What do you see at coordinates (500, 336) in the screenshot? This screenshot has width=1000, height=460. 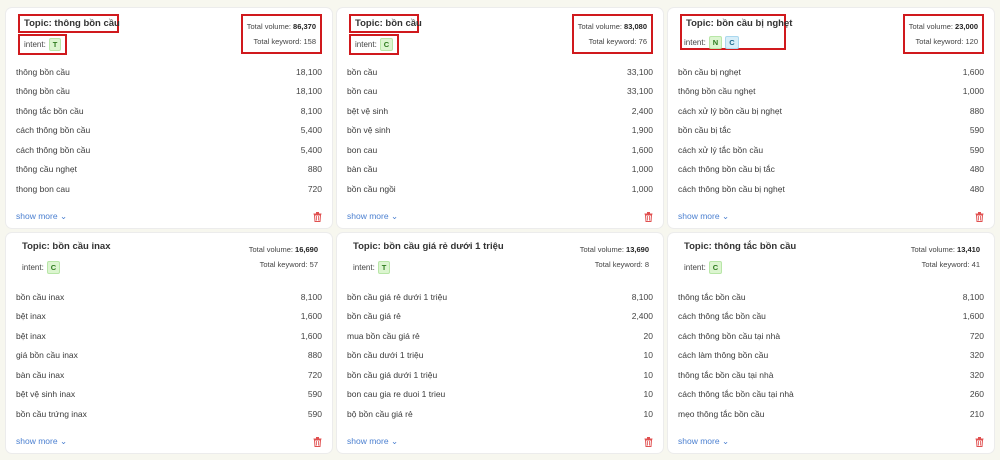 I see `keyword-row: mua bồn cầu giá rẻ 20` at bounding box center [500, 336].